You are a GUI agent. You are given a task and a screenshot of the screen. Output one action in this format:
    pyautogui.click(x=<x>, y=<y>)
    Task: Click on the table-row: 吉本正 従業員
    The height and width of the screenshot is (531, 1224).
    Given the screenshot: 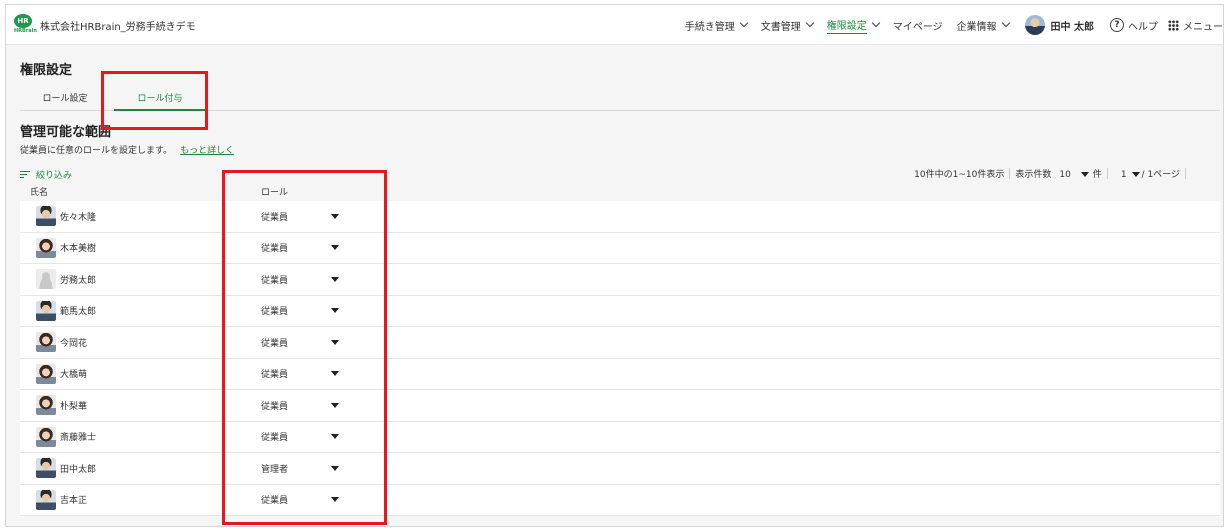 What is the action you would take?
    pyautogui.click(x=620, y=500)
    